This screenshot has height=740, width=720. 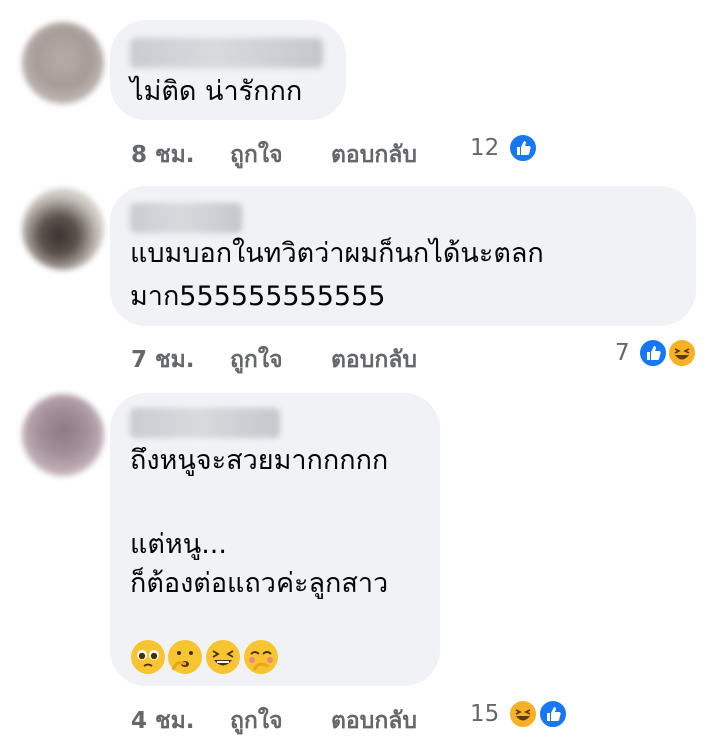 What do you see at coordinates (622, 353) in the screenshot?
I see `reaction-count: 7` at bounding box center [622, 353].